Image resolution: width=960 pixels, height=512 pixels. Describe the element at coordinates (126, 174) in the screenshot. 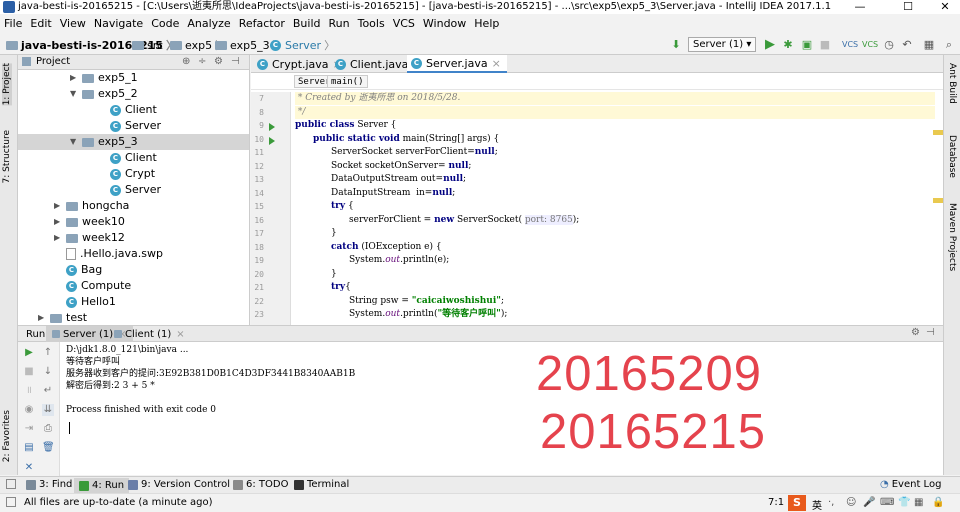

I see `tree-item: C Crypt` at that location.